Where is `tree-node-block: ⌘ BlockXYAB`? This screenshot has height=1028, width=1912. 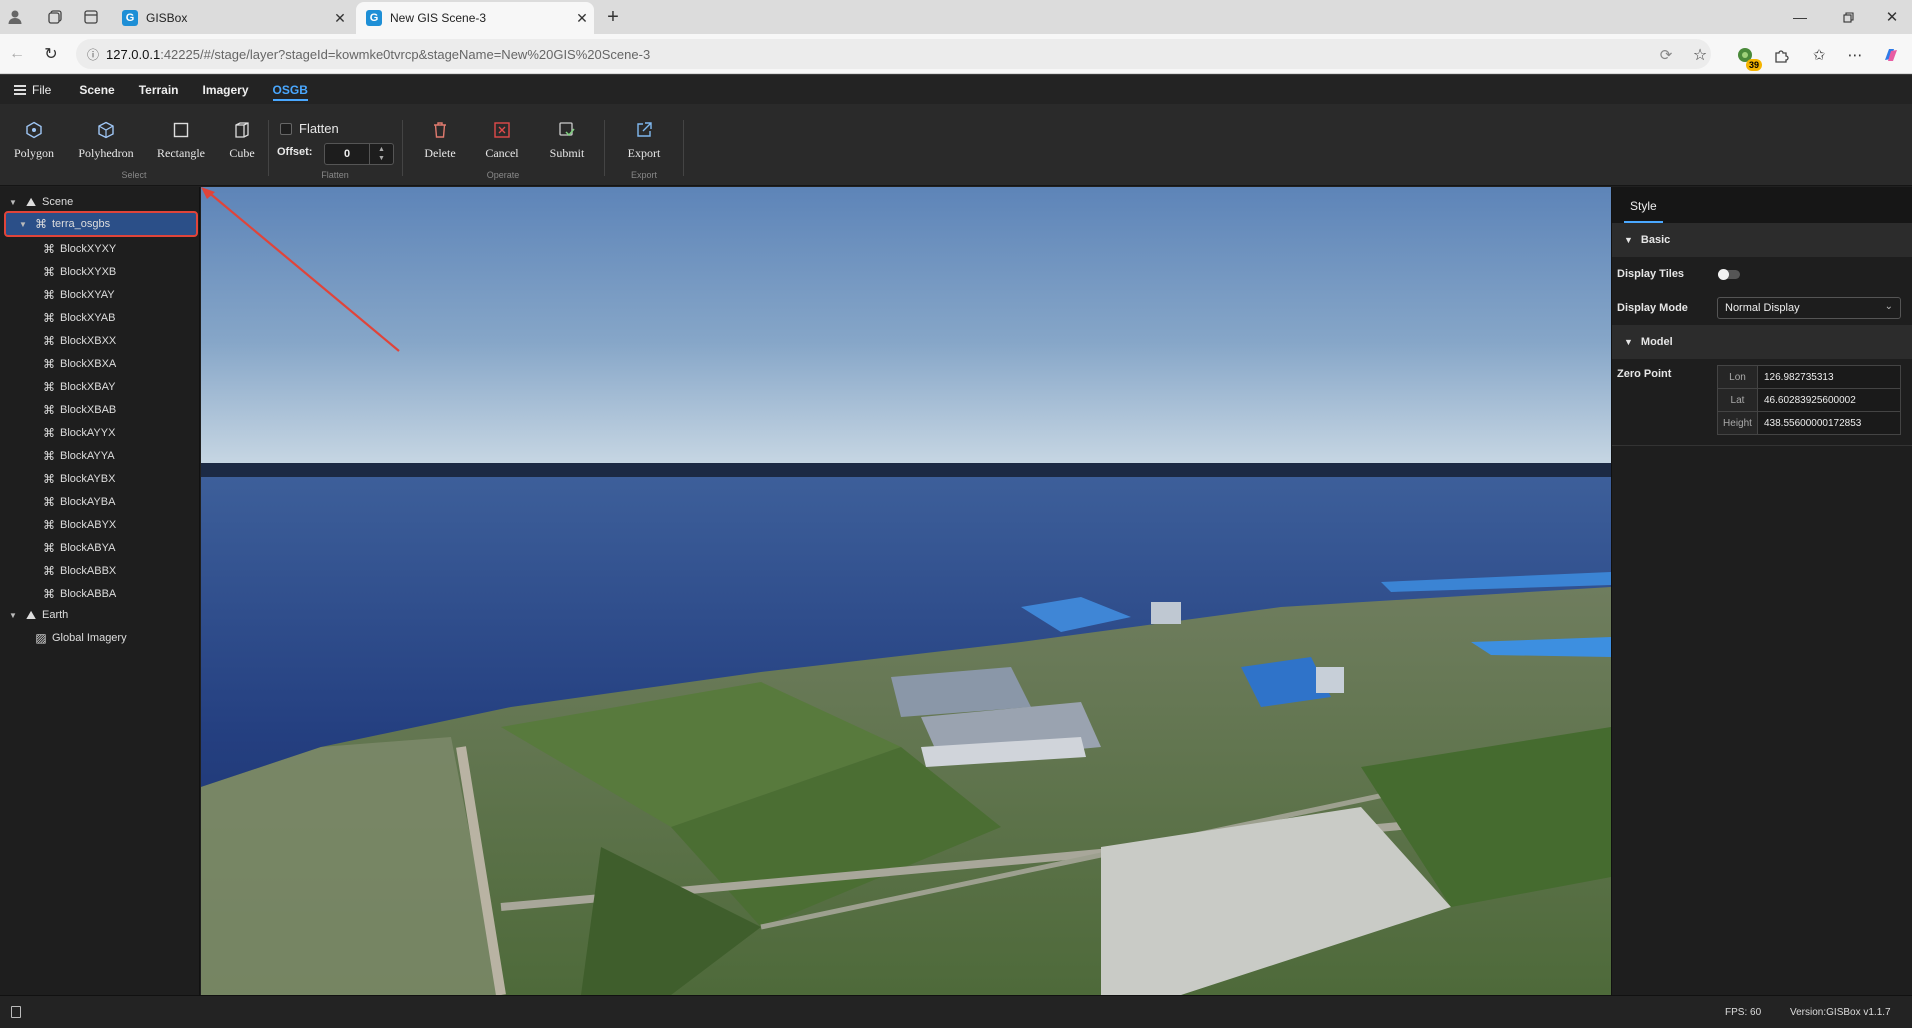
tree-node-block: ⌘ BlockXYAB is located at coordinates (100, 318).